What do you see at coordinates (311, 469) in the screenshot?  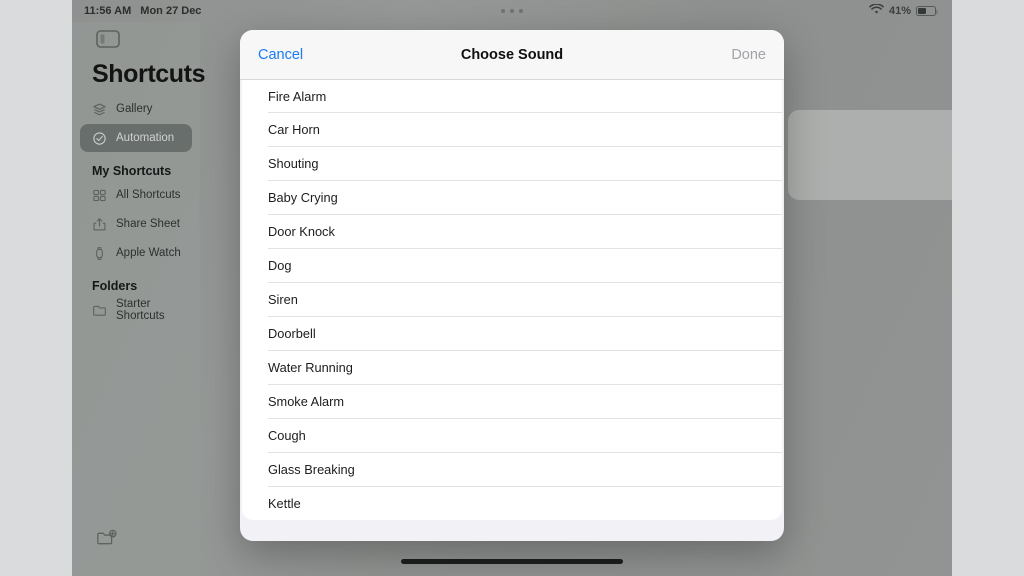 I see `sound-list-item-label: Glass Breaking` at bounding box center [311, 469].